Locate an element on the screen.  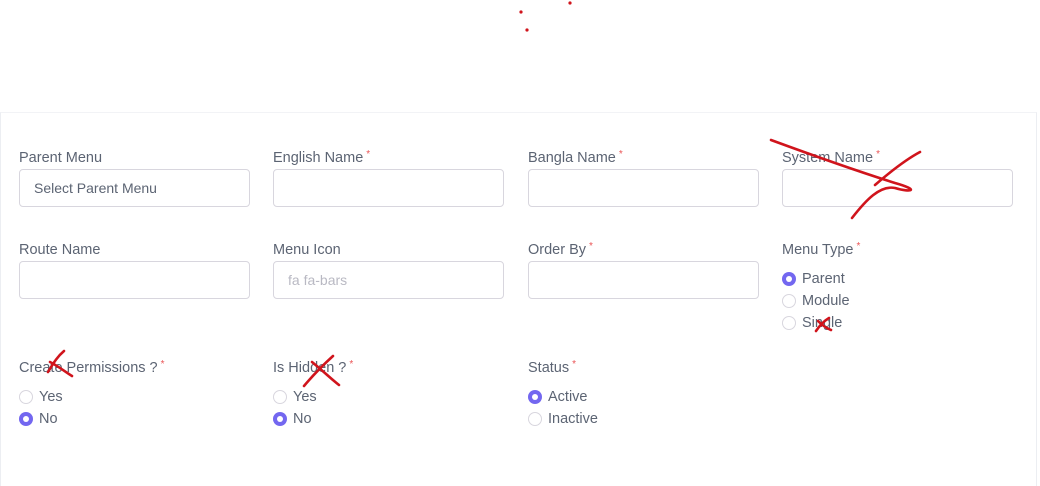
parent-menu-field: Parent Menu Select Parent Menu is located at coordinates (134, 178).